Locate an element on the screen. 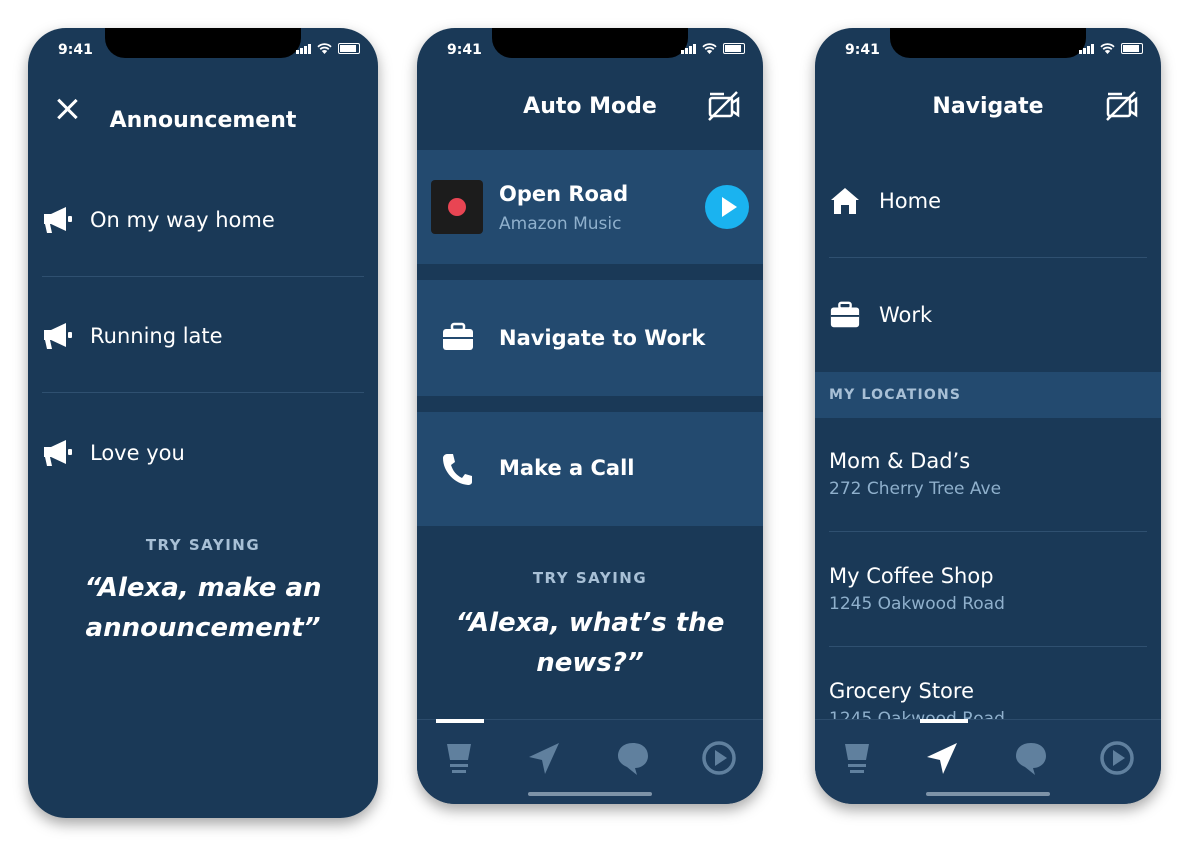 The height and width of the screenshot is (845, 1200). nav-item-label: Home is located at coordinates (910, 201).